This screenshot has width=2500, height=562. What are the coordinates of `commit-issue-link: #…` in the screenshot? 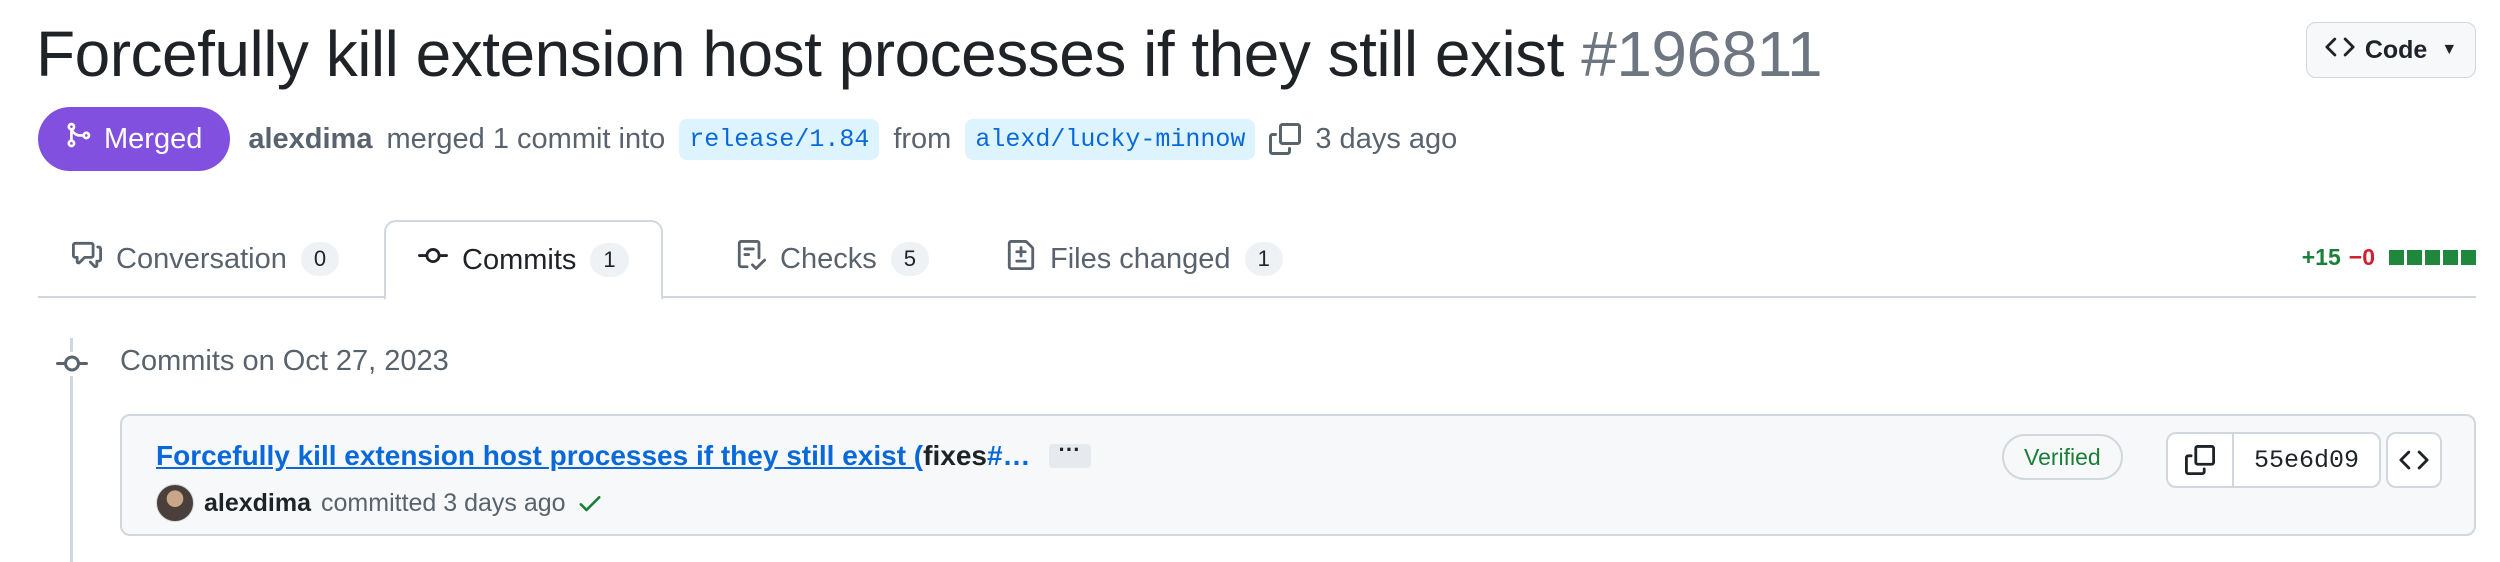 It's located at (1009, 456).